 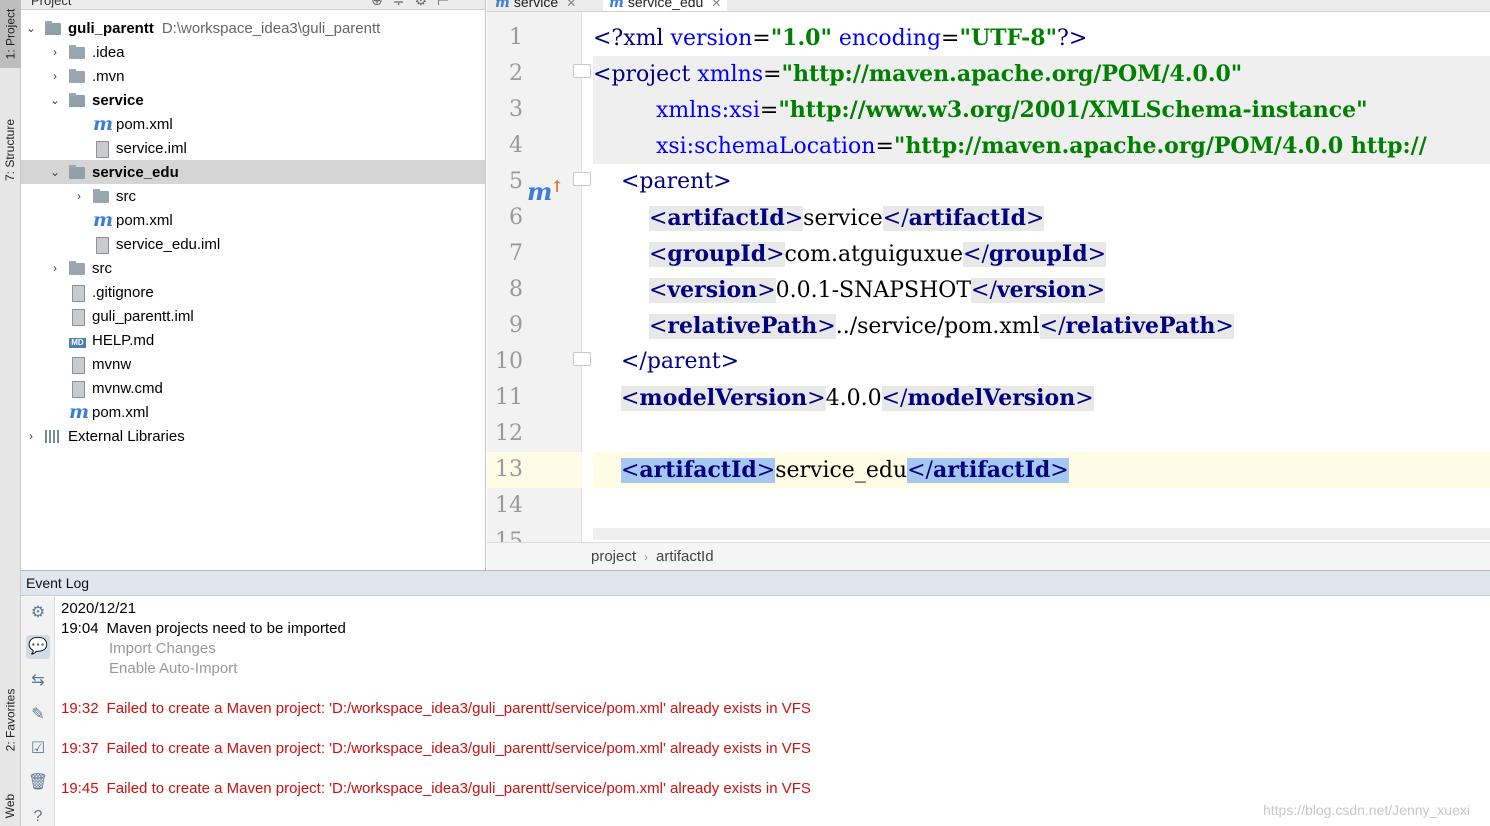 I want to click on tree-item-mvn: › .mvn, so click(x=253, y=76).